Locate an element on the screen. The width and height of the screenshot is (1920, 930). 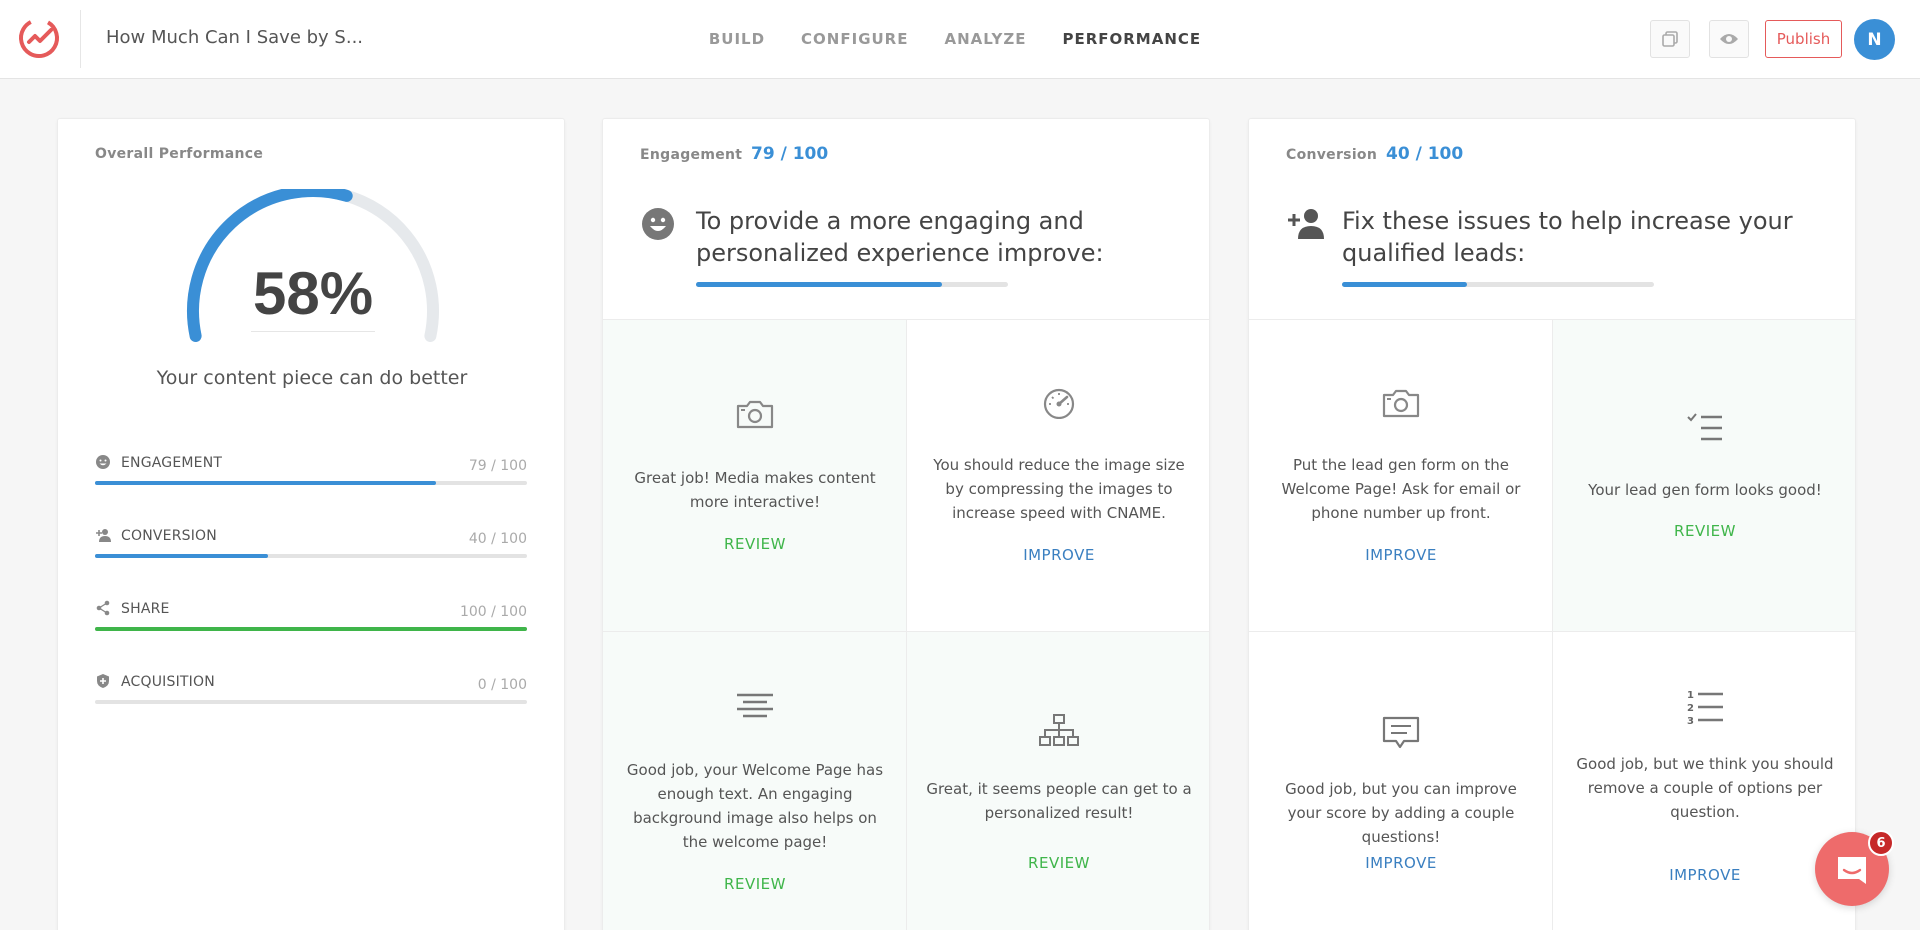
metric-conversion: CONVERSION 40 / 100 is located at coordinates (311, 550).